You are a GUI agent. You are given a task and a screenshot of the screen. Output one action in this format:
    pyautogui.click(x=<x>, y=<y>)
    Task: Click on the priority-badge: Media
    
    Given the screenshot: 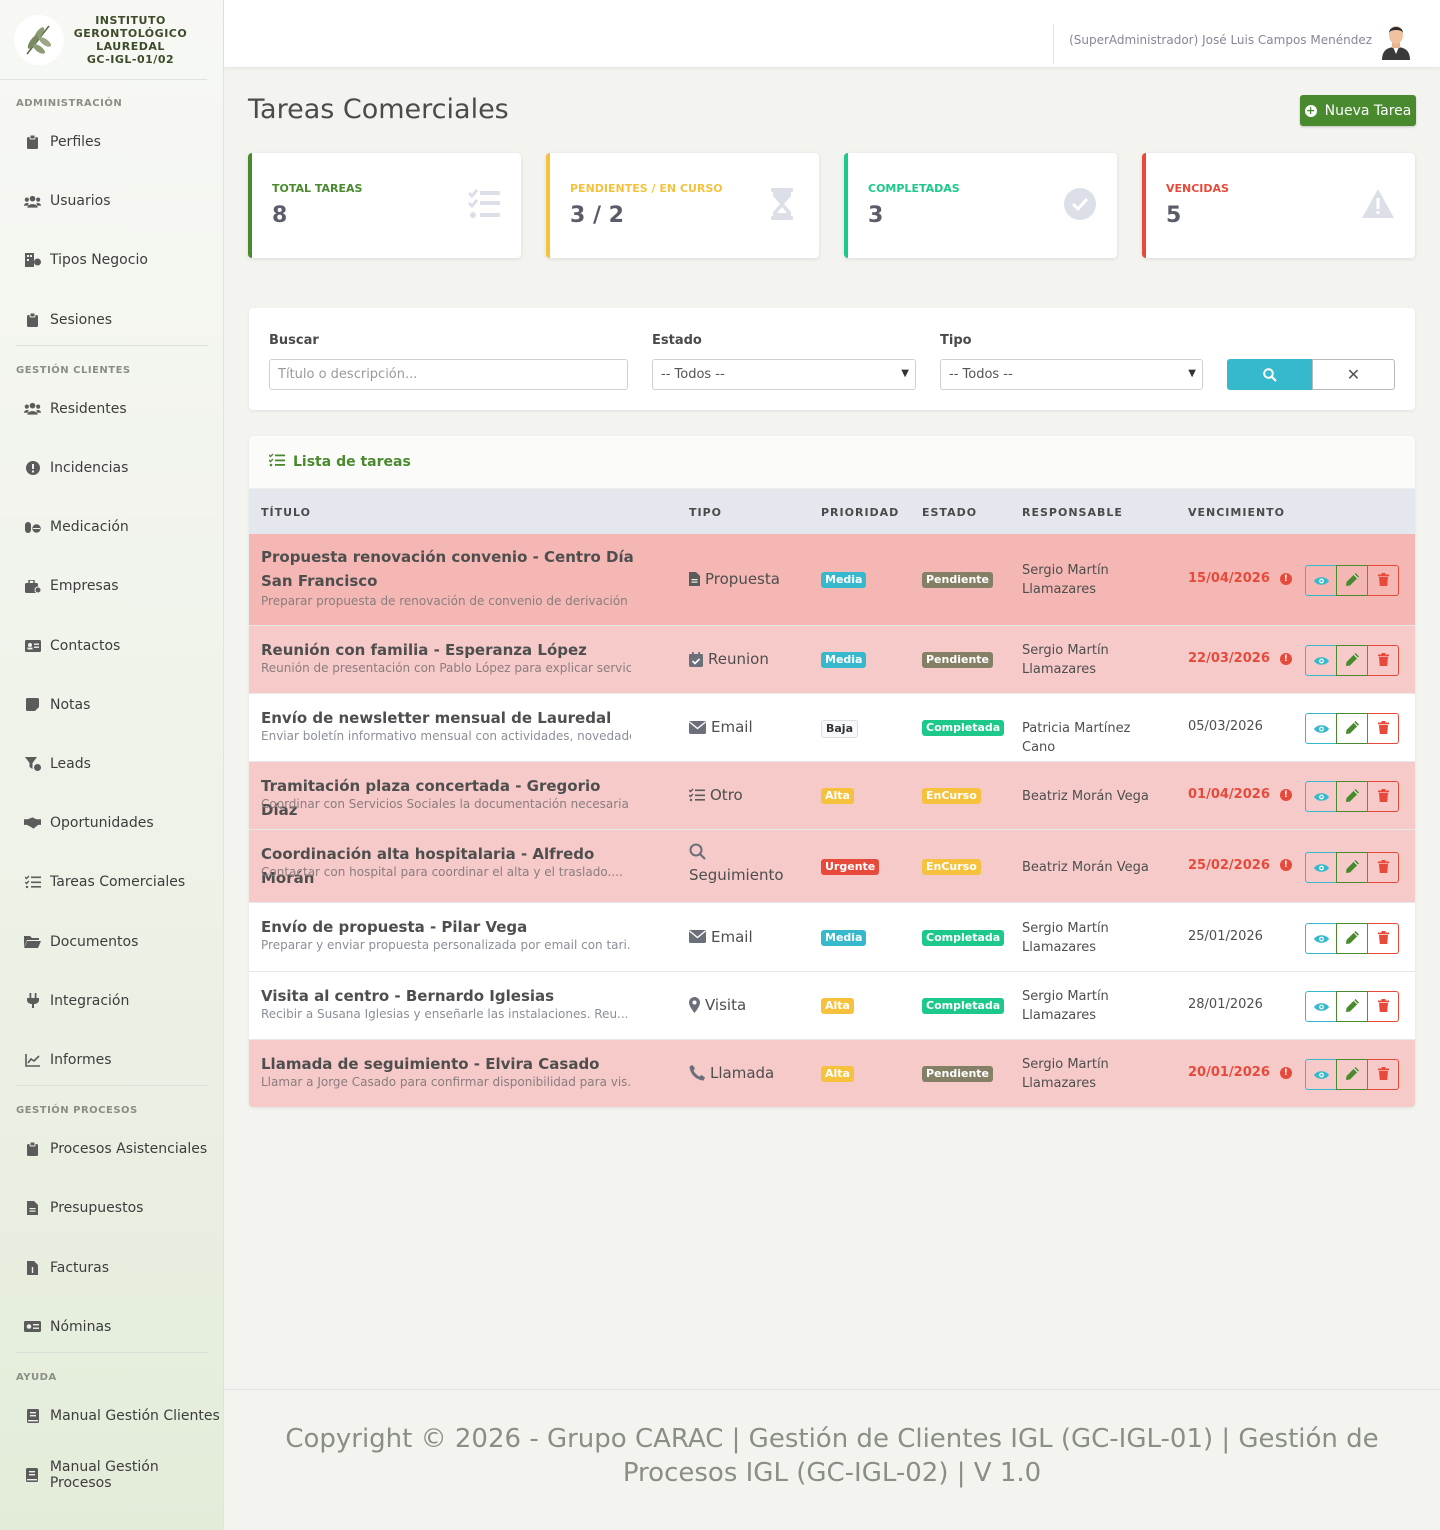 What is the action you would take?
    pyautogui.click(x=844, y=580)
    